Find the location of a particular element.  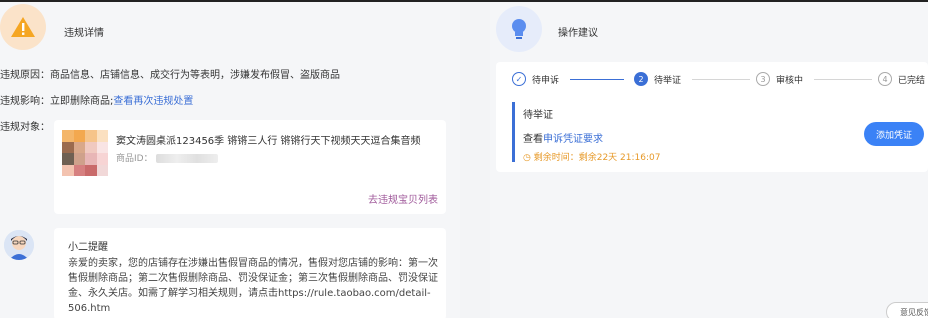

remaining-time-text: 剩余时间：剩余22天 21:16:07 is located at coordinates (597, 158).